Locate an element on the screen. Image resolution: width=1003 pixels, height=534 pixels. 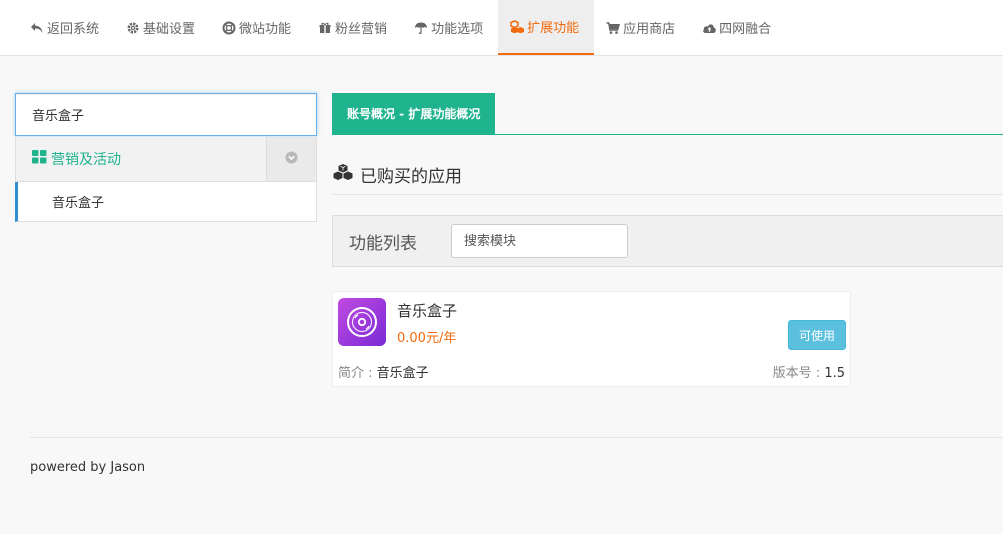
sidebar-search-input is located at coordinates (166, 114).